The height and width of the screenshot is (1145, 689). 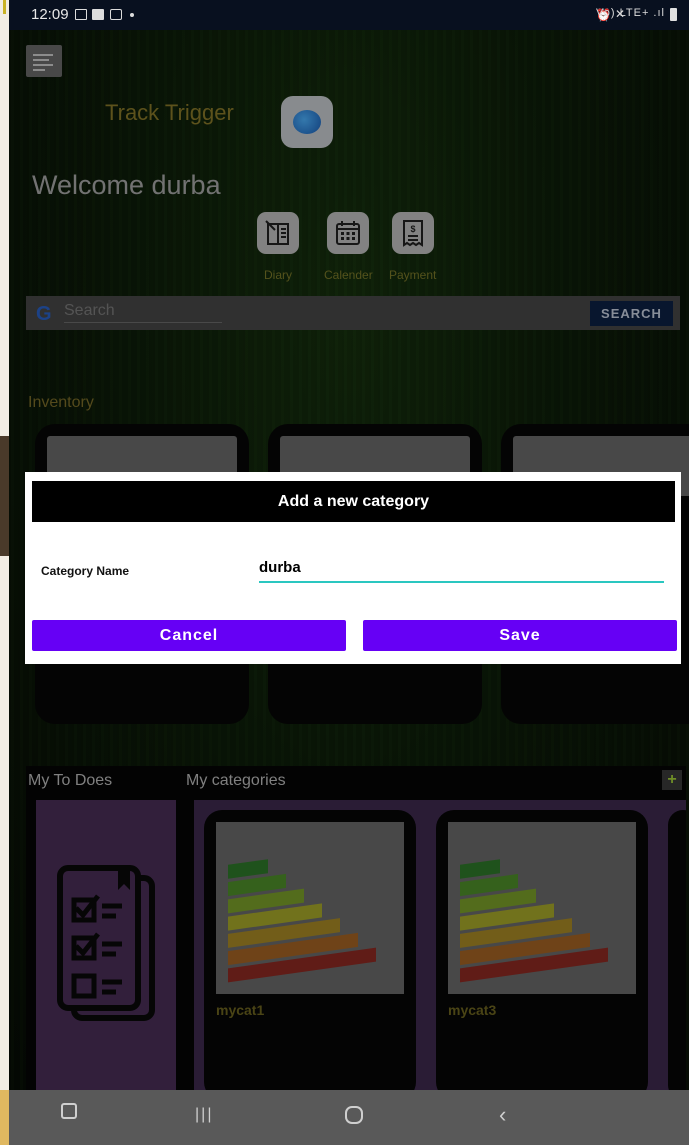 What do you see at coordinates (461, 568) in the screenshot?
I see `category-name-input` at bounding box center [461, 568].